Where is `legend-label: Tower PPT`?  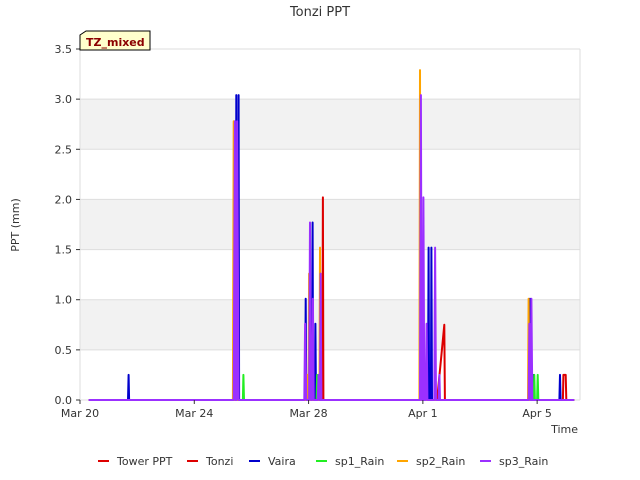
legend-label: Tower PPT is located at coordinates (144, 461).